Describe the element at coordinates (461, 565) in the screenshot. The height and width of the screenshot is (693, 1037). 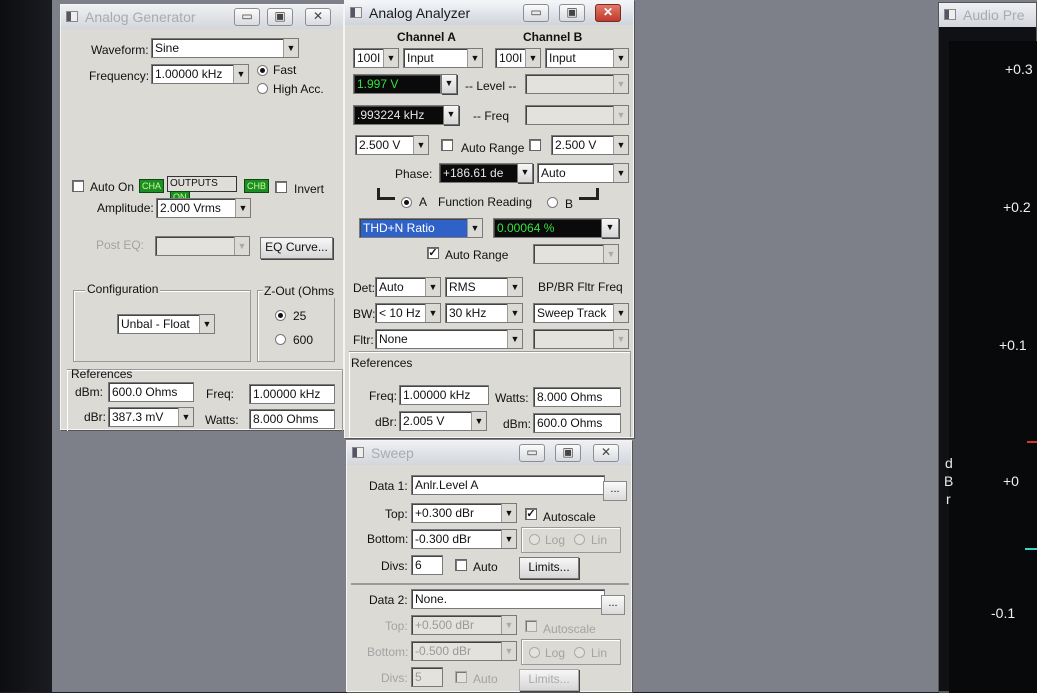
I see `auto1-checkbox` at that location.